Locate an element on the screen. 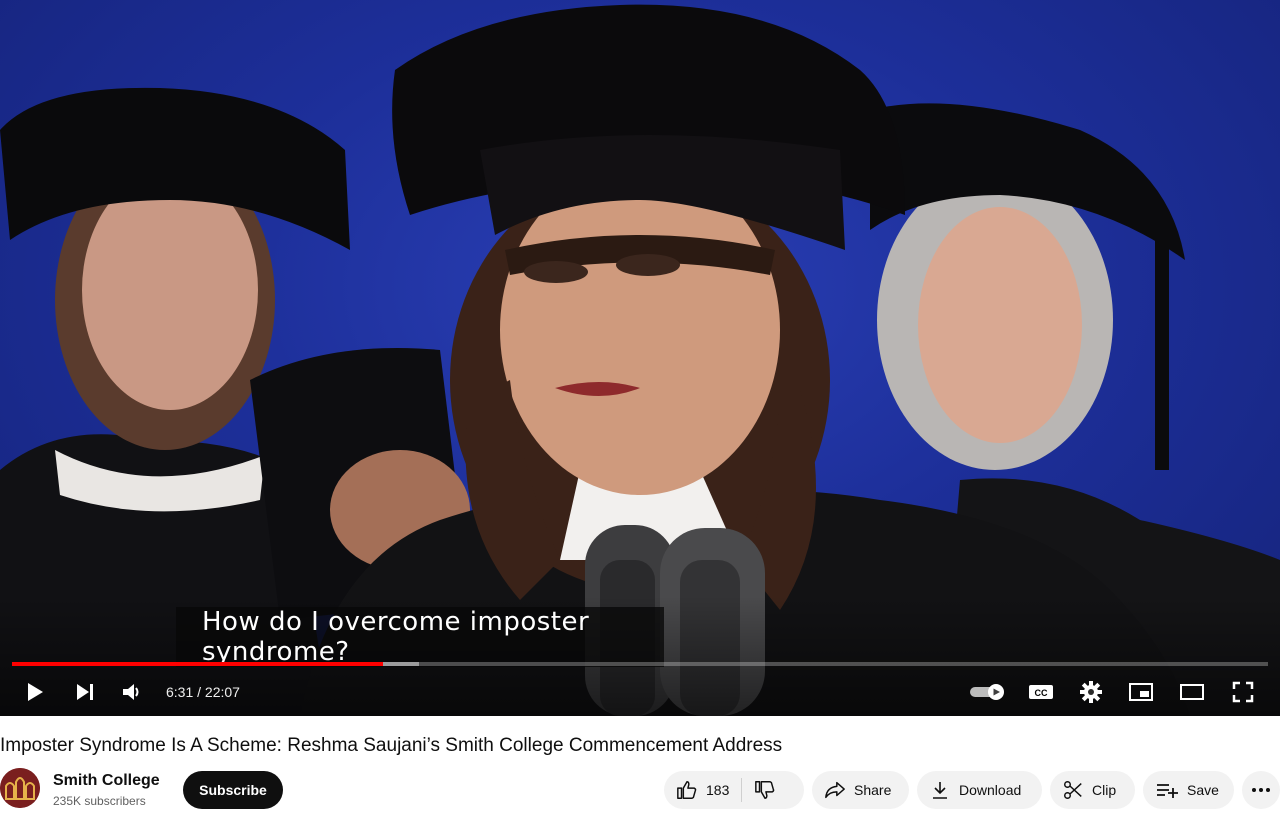 The height and width of the screenshot is (824, 1280). fullscreen-icon is located at coordinates (1243, 692).